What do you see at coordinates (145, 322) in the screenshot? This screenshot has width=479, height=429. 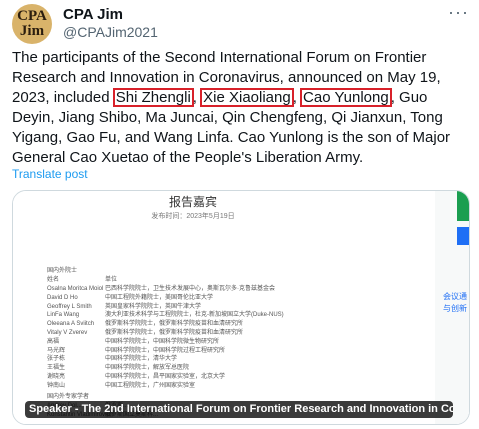 I see `doc-row: Oleeana A Sviitch 俄罗斯科学院院士，俄罗斯科学院疫苗和血清研究所` at bounding box center [145, 322].